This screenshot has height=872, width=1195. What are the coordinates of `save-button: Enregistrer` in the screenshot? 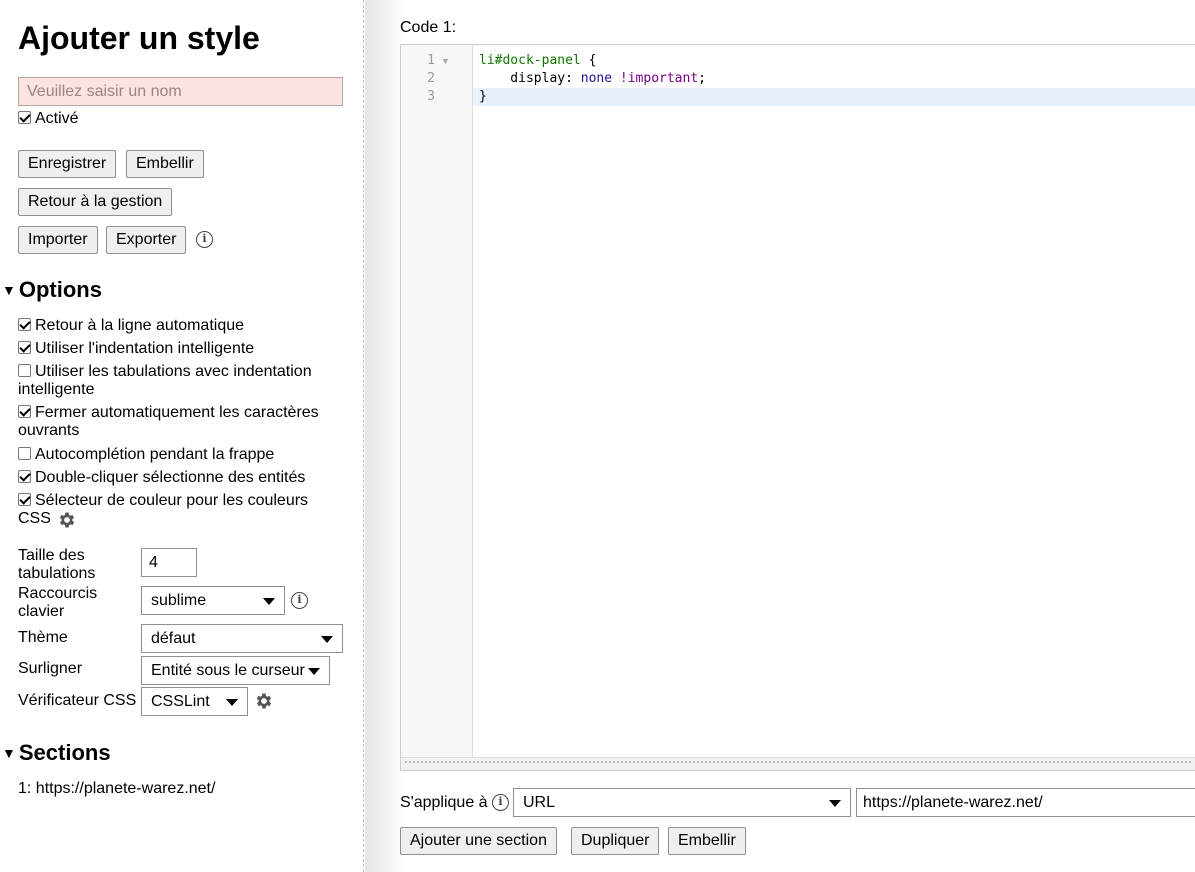 It's located at (67, 164).